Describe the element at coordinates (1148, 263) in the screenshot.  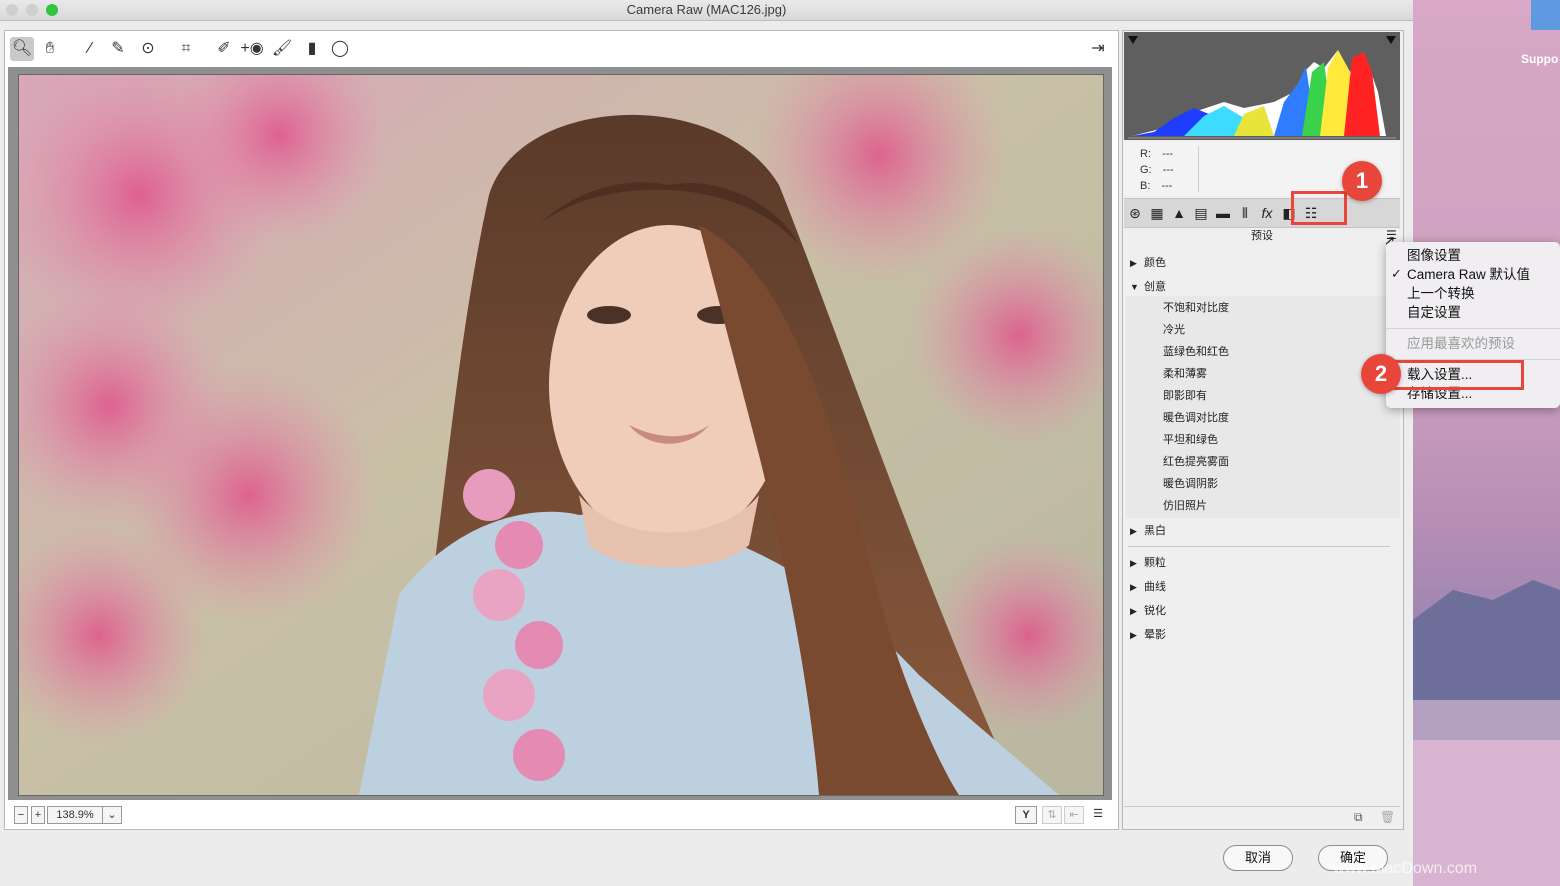
I see `preset-group-color: ▶ 颜色` at that location.